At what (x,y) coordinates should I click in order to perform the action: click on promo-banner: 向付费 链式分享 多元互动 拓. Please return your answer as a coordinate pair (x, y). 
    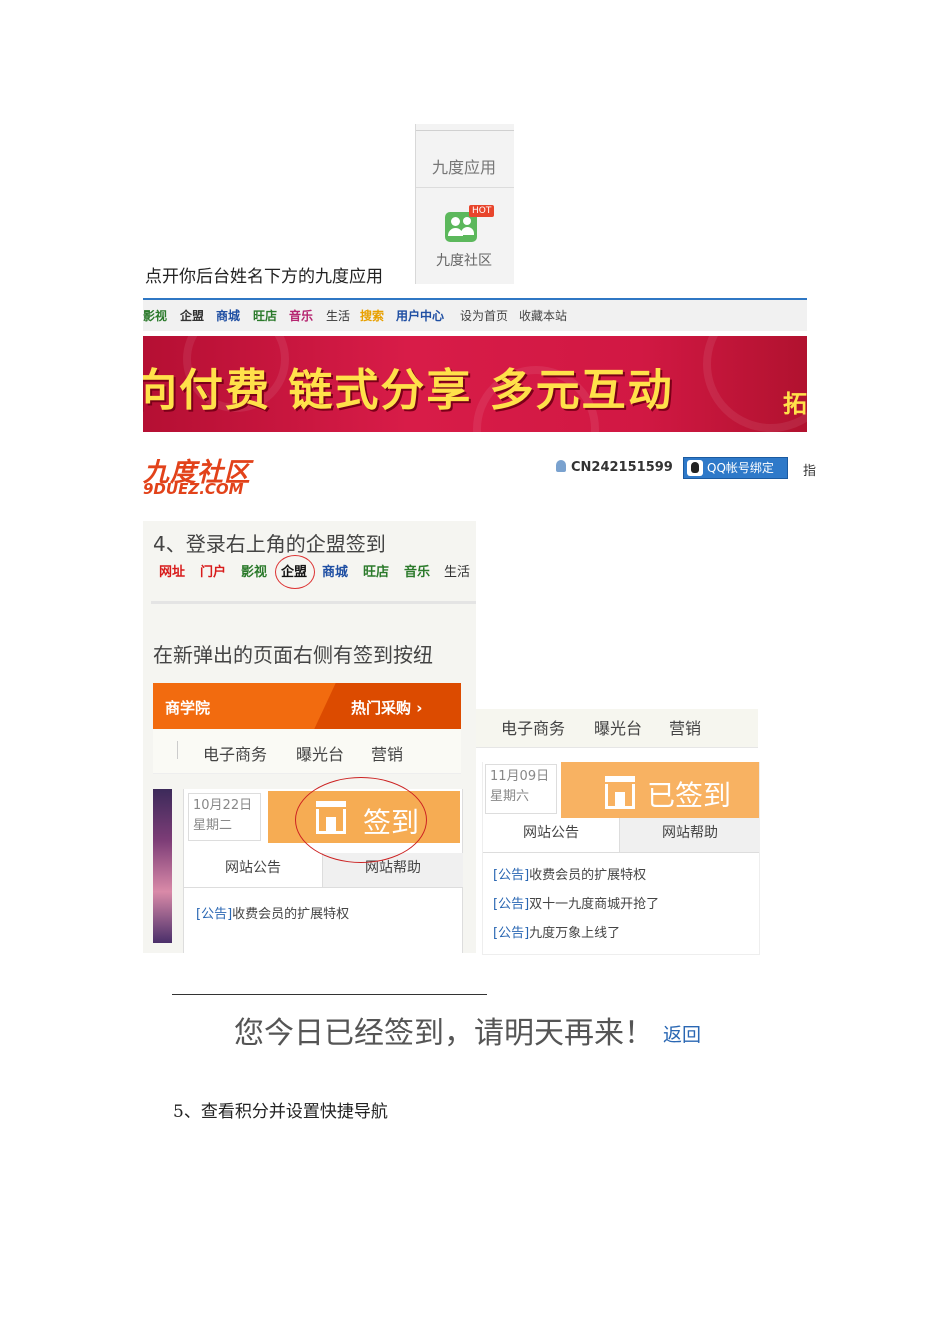
    Looking at the image, I should click on (475, 384).